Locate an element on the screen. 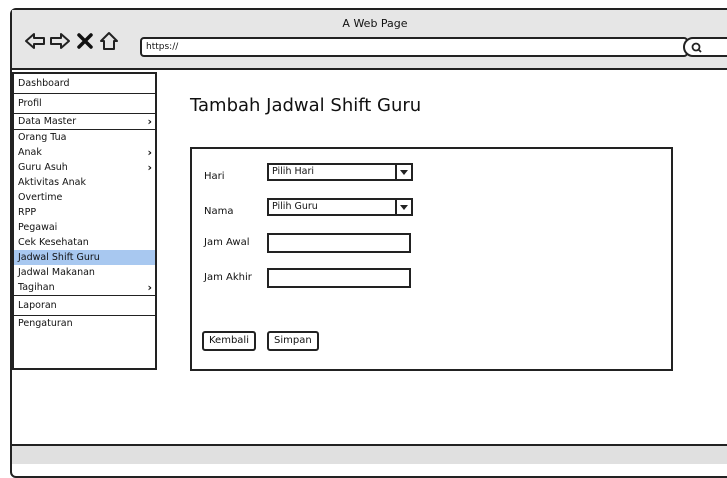 The image size is (727, 478). sidebar-item-guru-asuh: Guru Asuh › is located at coordinates (84, 167).